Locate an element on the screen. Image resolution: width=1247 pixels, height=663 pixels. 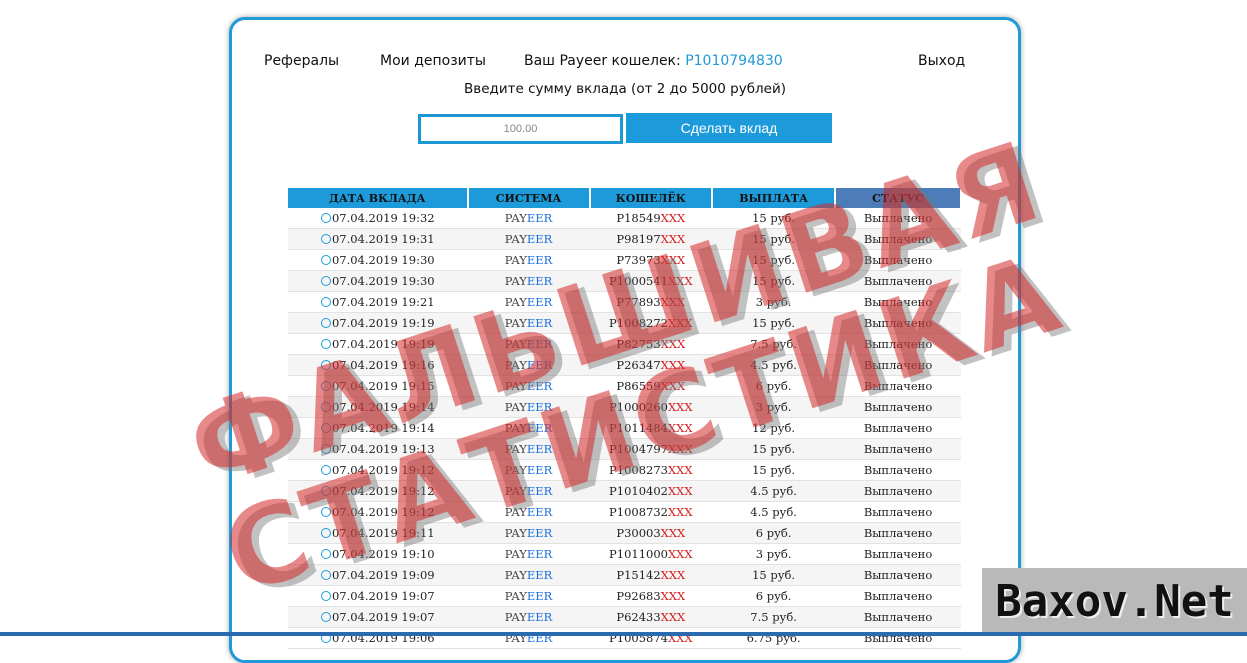
cell-wallet: P86559XXX is located at coordinates (651, 386).